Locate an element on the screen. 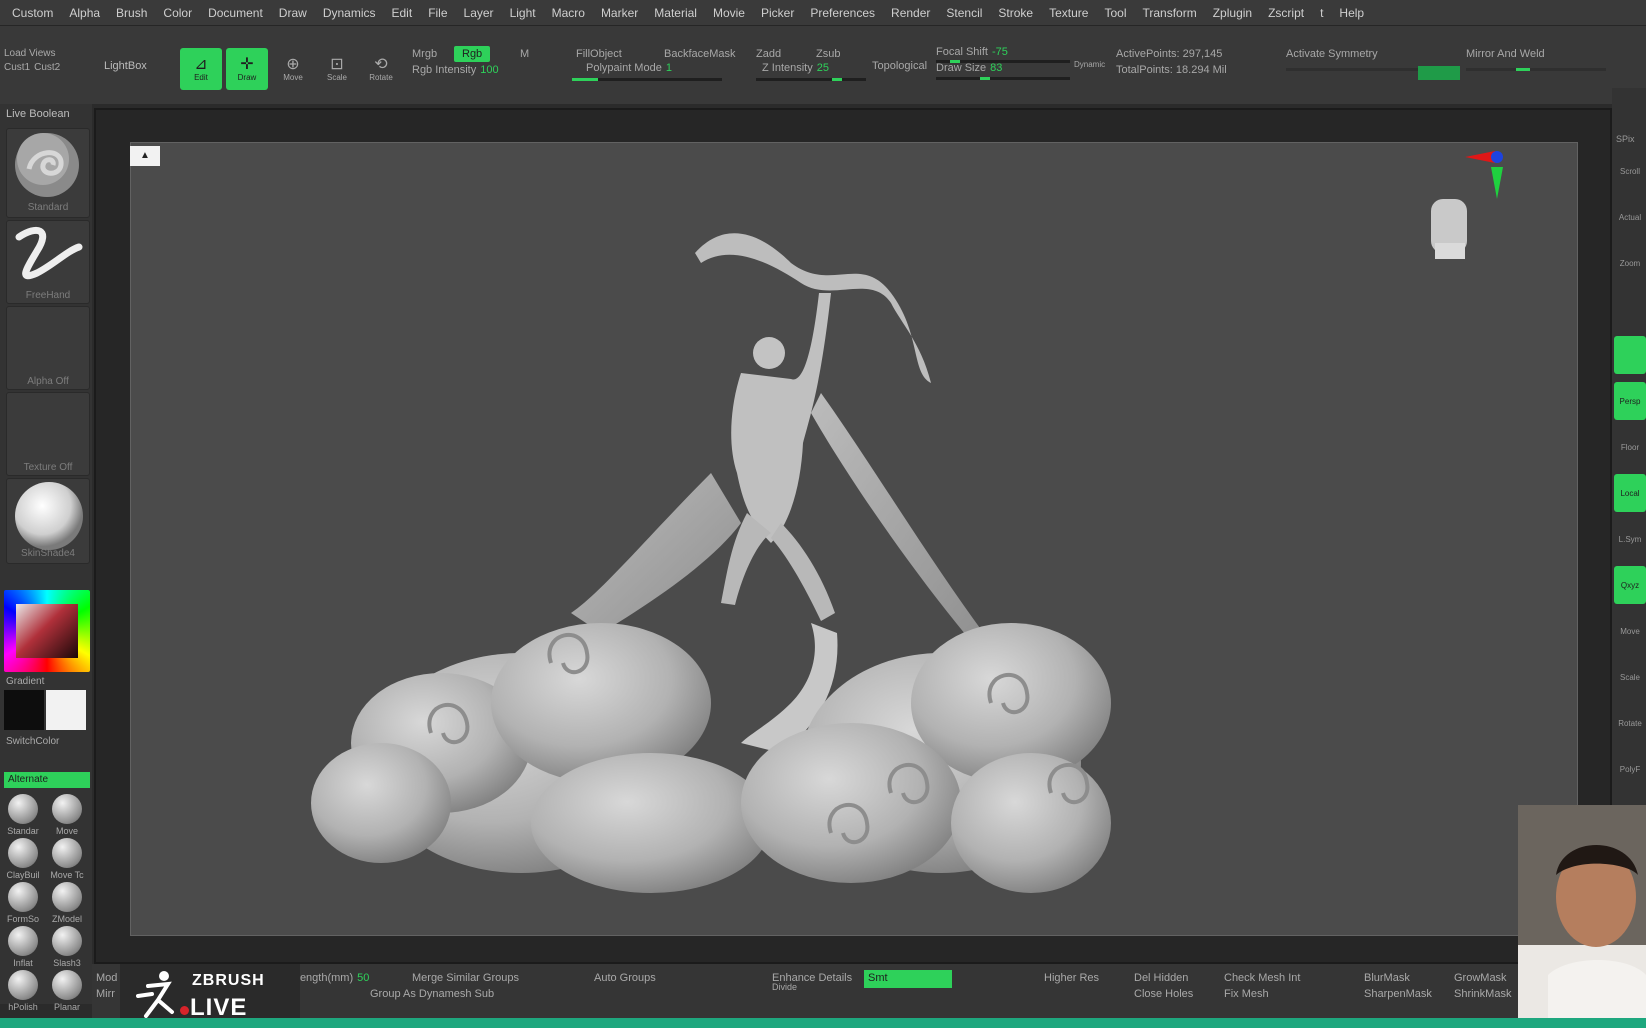 Image resolution: width=1646 pixels, height=1028 pixels. cust2-button: Cust2 is located at coordinates (47, 67).